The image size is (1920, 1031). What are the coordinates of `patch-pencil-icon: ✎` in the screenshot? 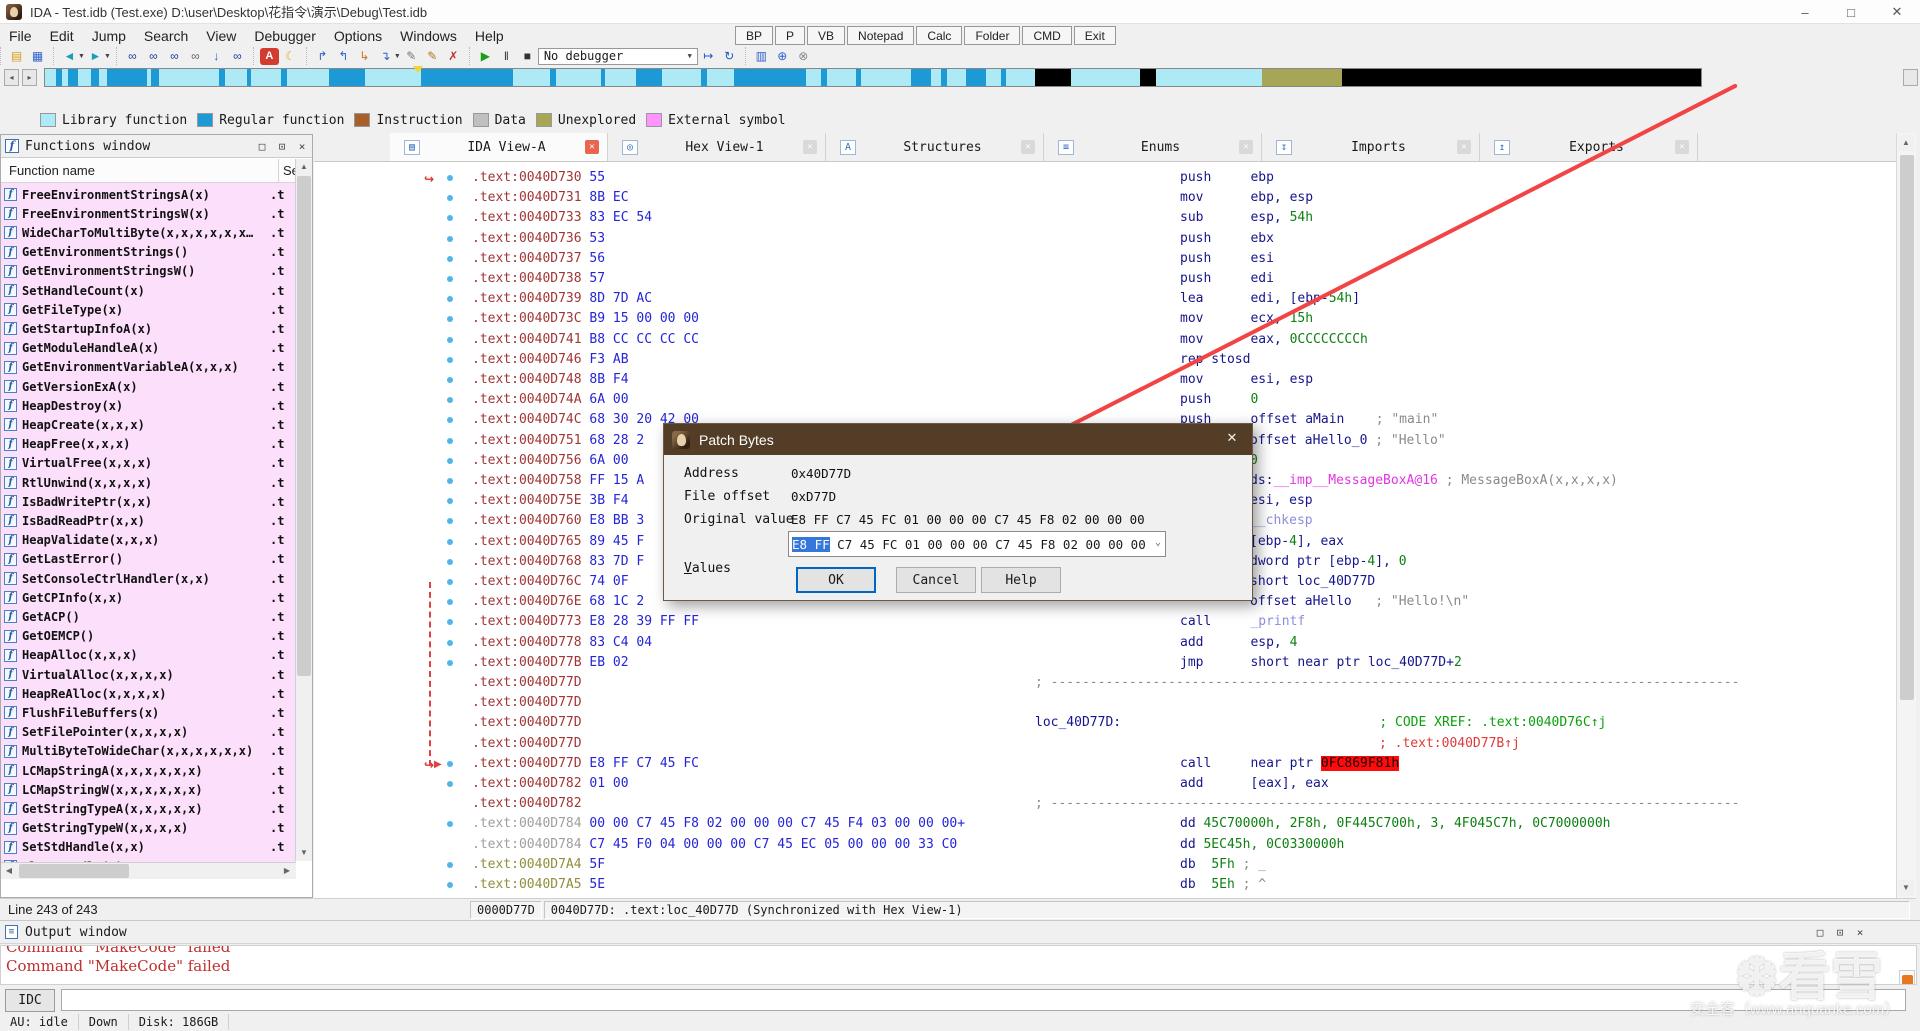 It's located at (411, 56).